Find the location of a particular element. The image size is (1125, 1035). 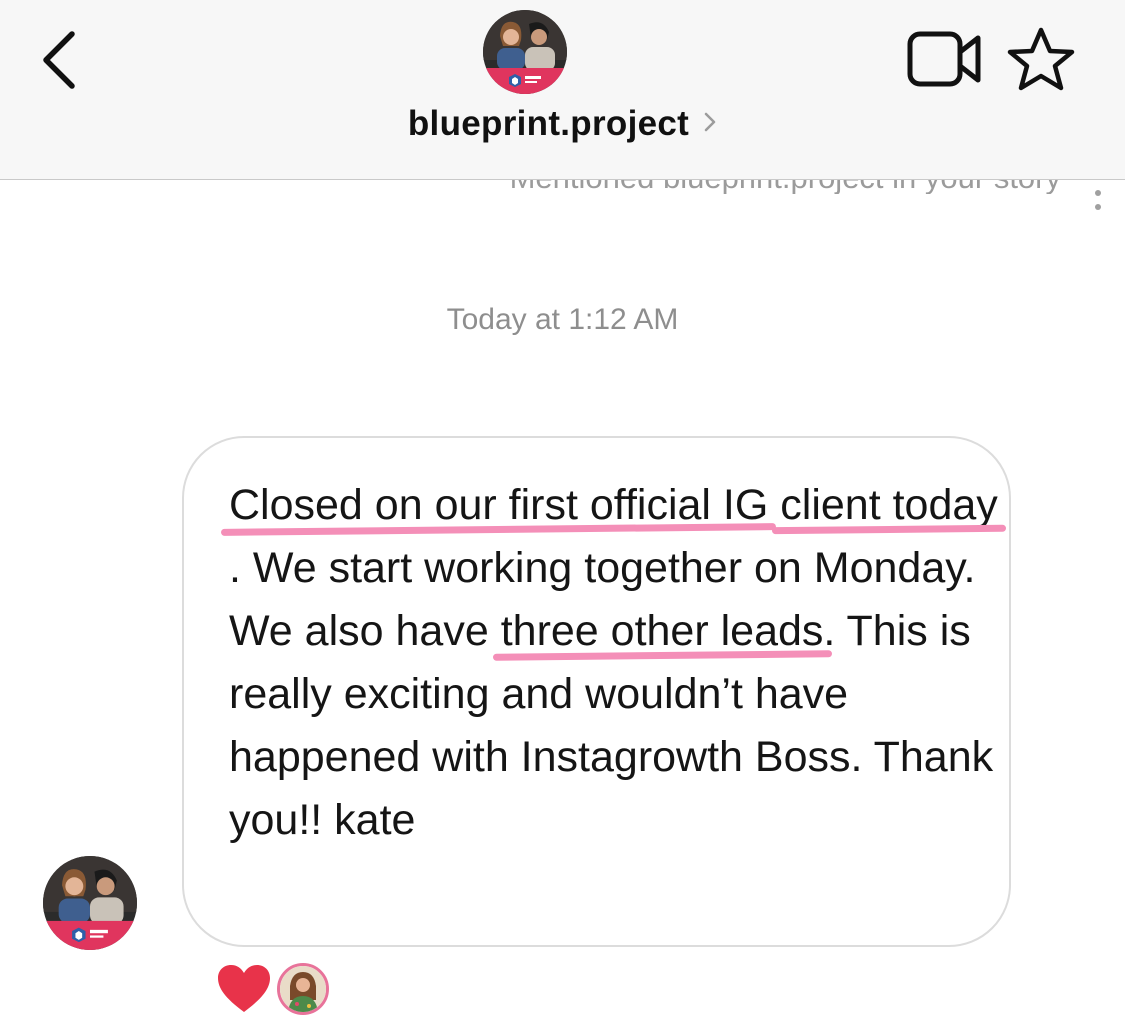

username-label: blueprint.project is located at coordinates (548, 123).